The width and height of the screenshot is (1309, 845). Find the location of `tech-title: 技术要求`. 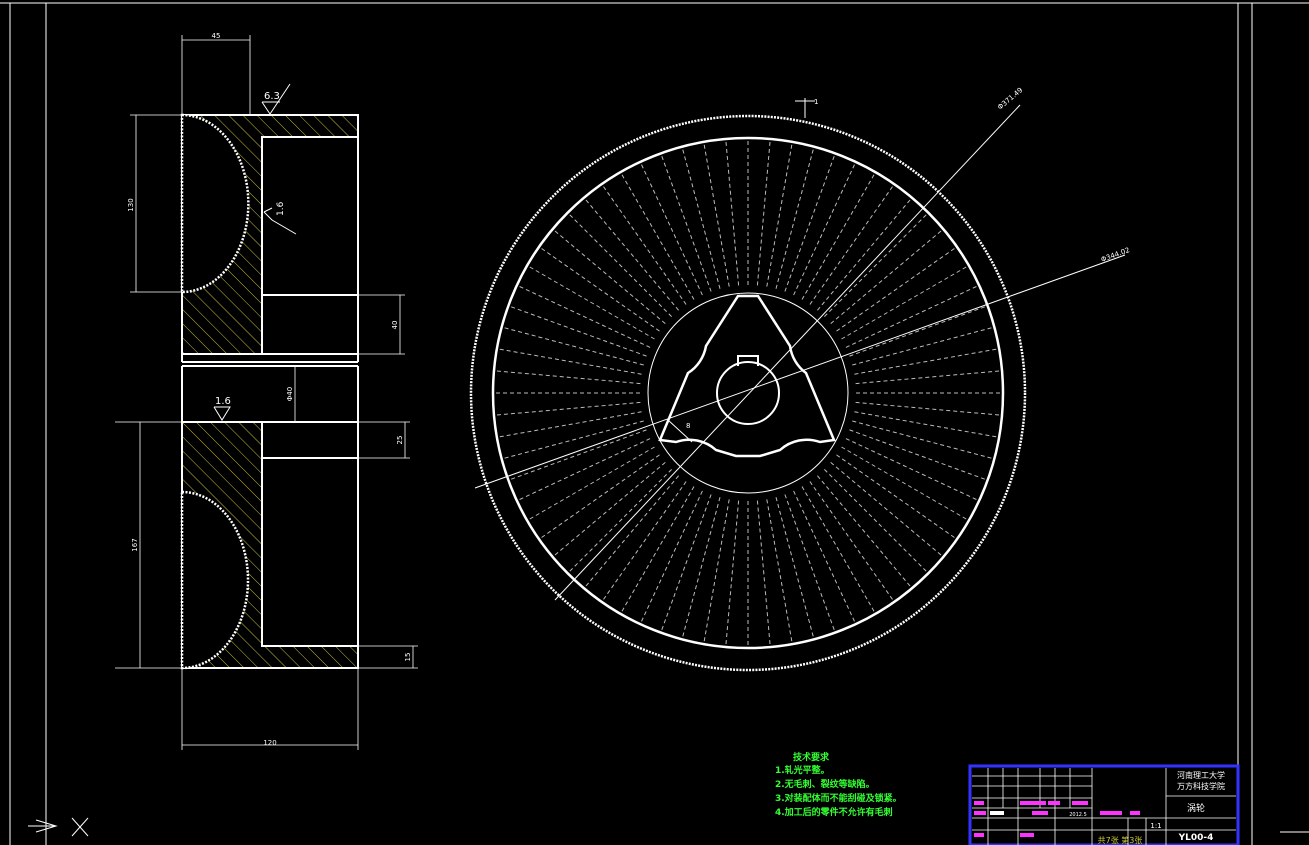

tech-title: 技术要求 is located at coordinates (811, 757).